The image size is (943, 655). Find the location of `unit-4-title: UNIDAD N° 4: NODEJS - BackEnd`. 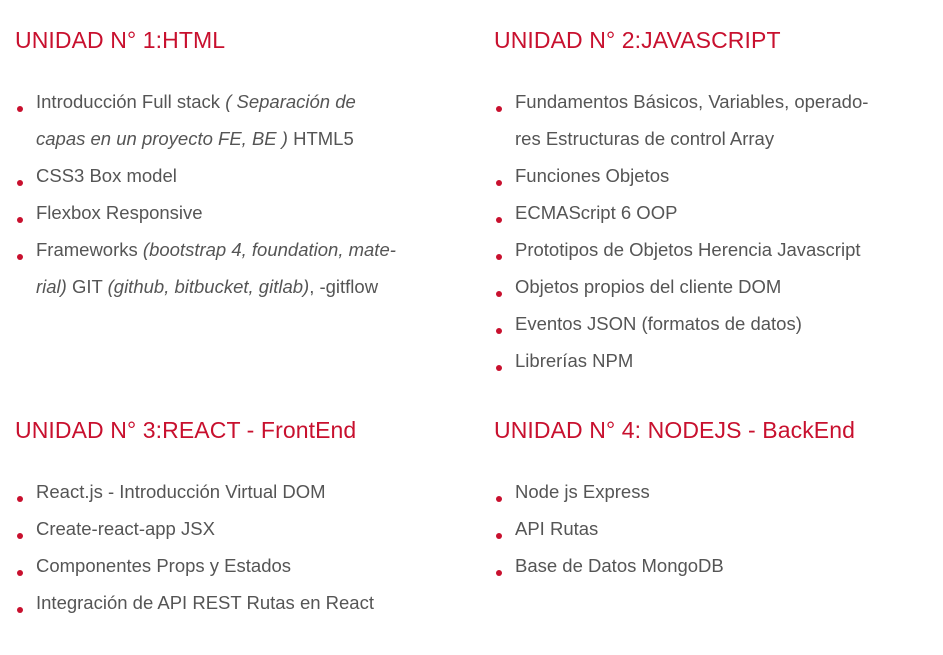

unit-4-title: UNIDAD N° 4: NODEJS - BackEnd is located at coordinates (675, 430).